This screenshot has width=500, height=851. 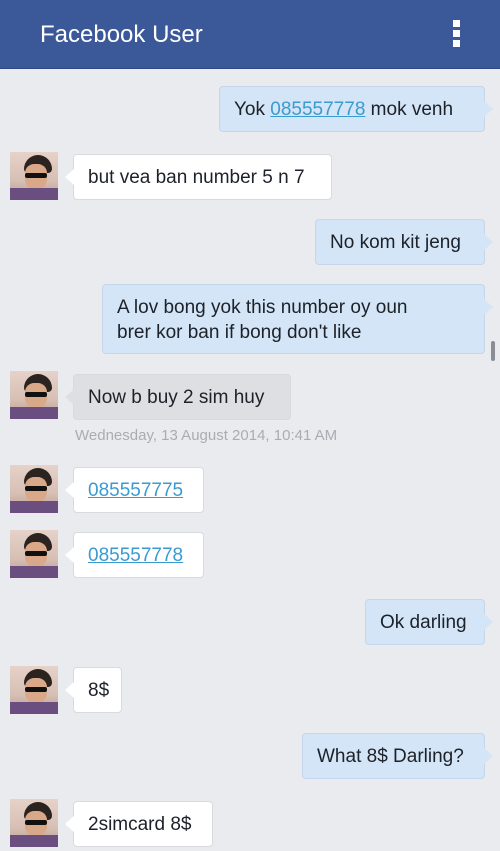 I want to click on message-text: What 8$ Darling?, so click(x=390, y=756).